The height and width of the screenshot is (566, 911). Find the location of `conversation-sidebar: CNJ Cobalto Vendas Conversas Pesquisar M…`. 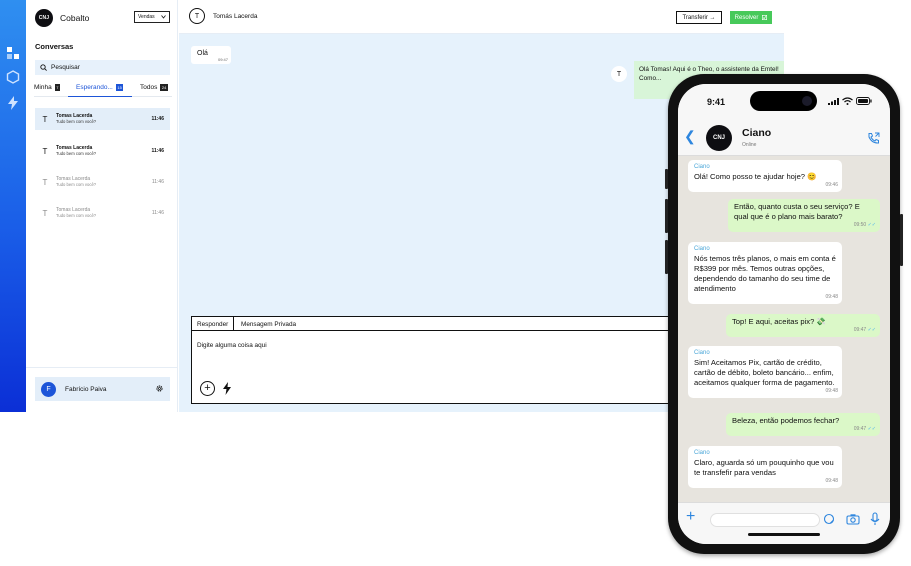

conversation-sidebar: CNJ Cobalto Vendas Conversas Pesquisar M… is located at coordinates (102, 206).